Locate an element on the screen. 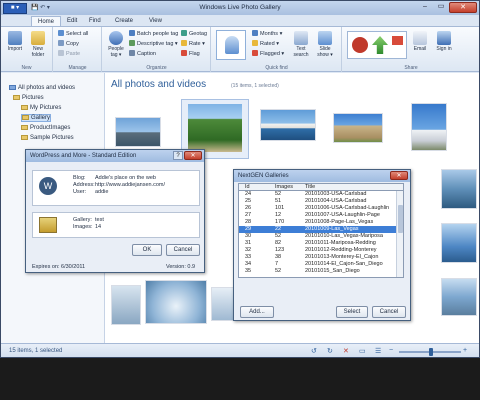 The width and height of the screenshot is (480, 400). help-button: ? is located at coordinates (178, 155).